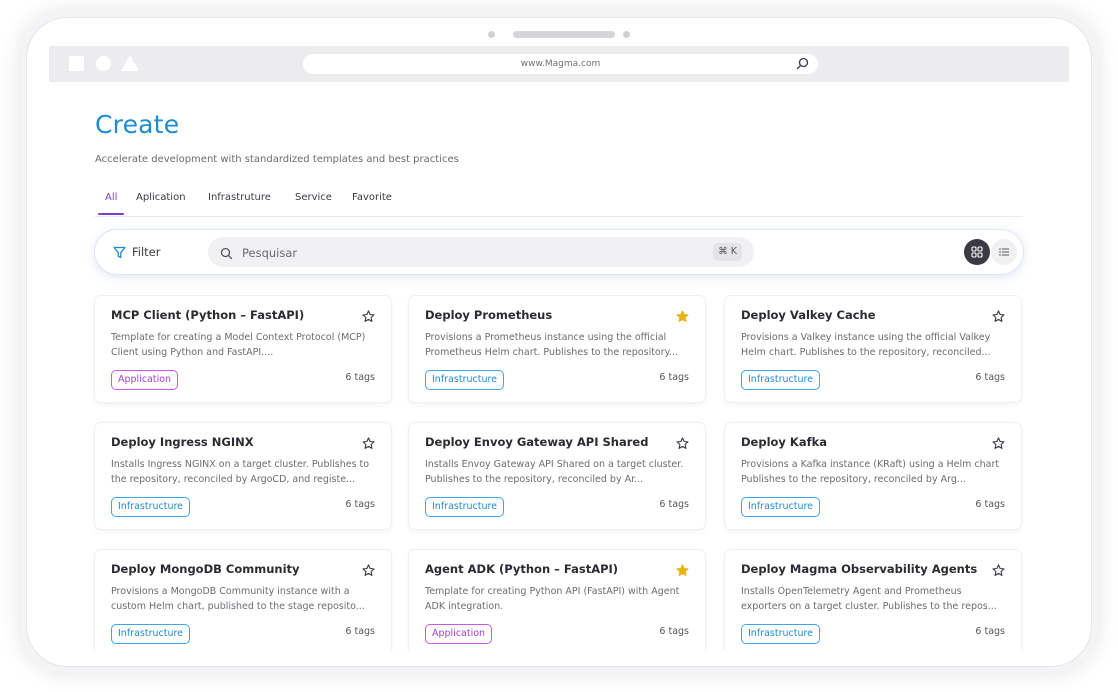  I want to click on address-bar: www.Magma.com, so click(560, 64).